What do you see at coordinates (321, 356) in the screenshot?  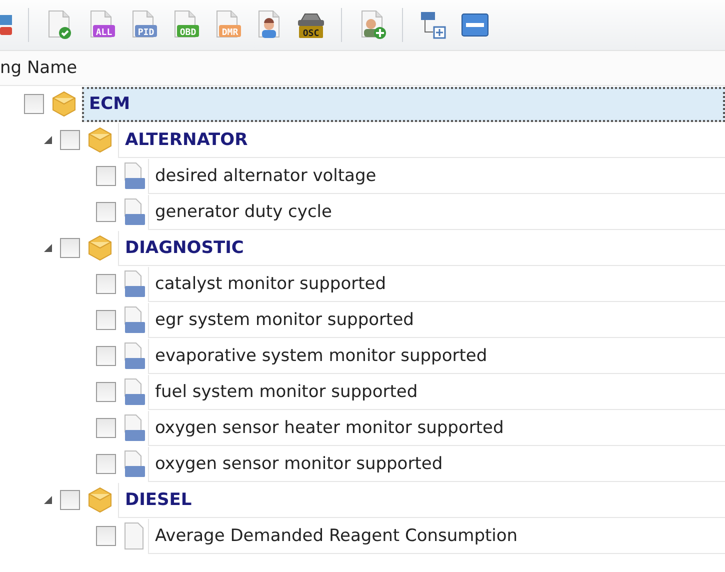 I see `tree-item-label: evaporative system monitor supported` at bounding box center [321, 356].